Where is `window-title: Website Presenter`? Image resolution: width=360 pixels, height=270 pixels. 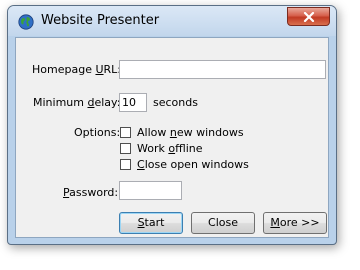
window-title: Website Presenter is located at coordinates (100, 20).